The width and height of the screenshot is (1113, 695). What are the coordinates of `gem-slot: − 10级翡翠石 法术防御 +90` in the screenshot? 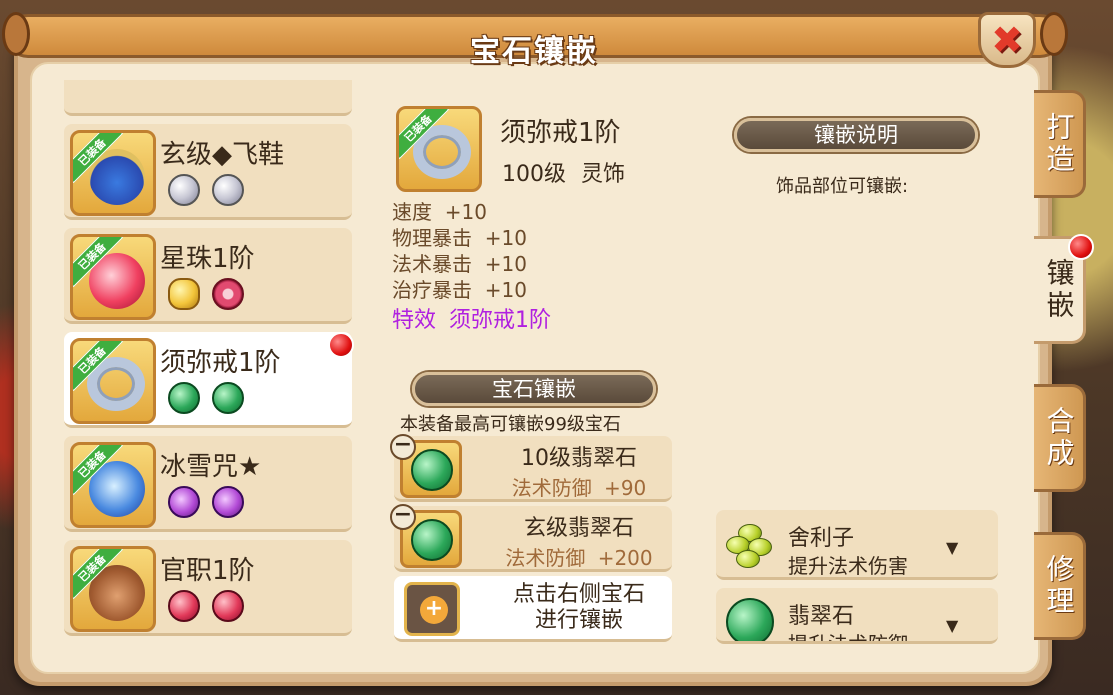 It's located at (531, 468).